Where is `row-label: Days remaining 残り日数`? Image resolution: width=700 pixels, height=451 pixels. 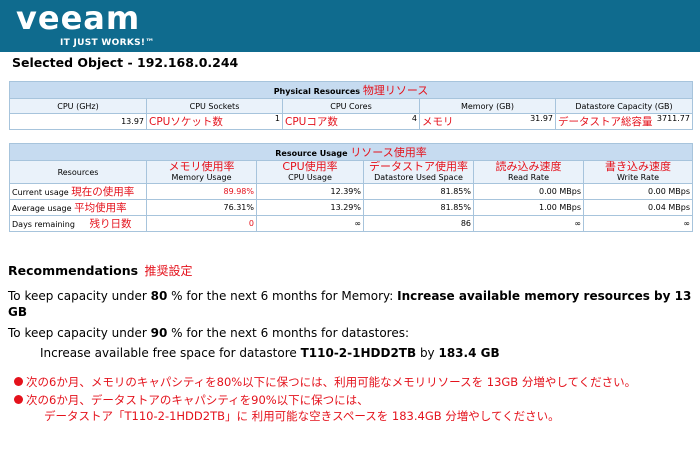 row-label: Days remaining 残り日数 is located at coordinates (78, 223).